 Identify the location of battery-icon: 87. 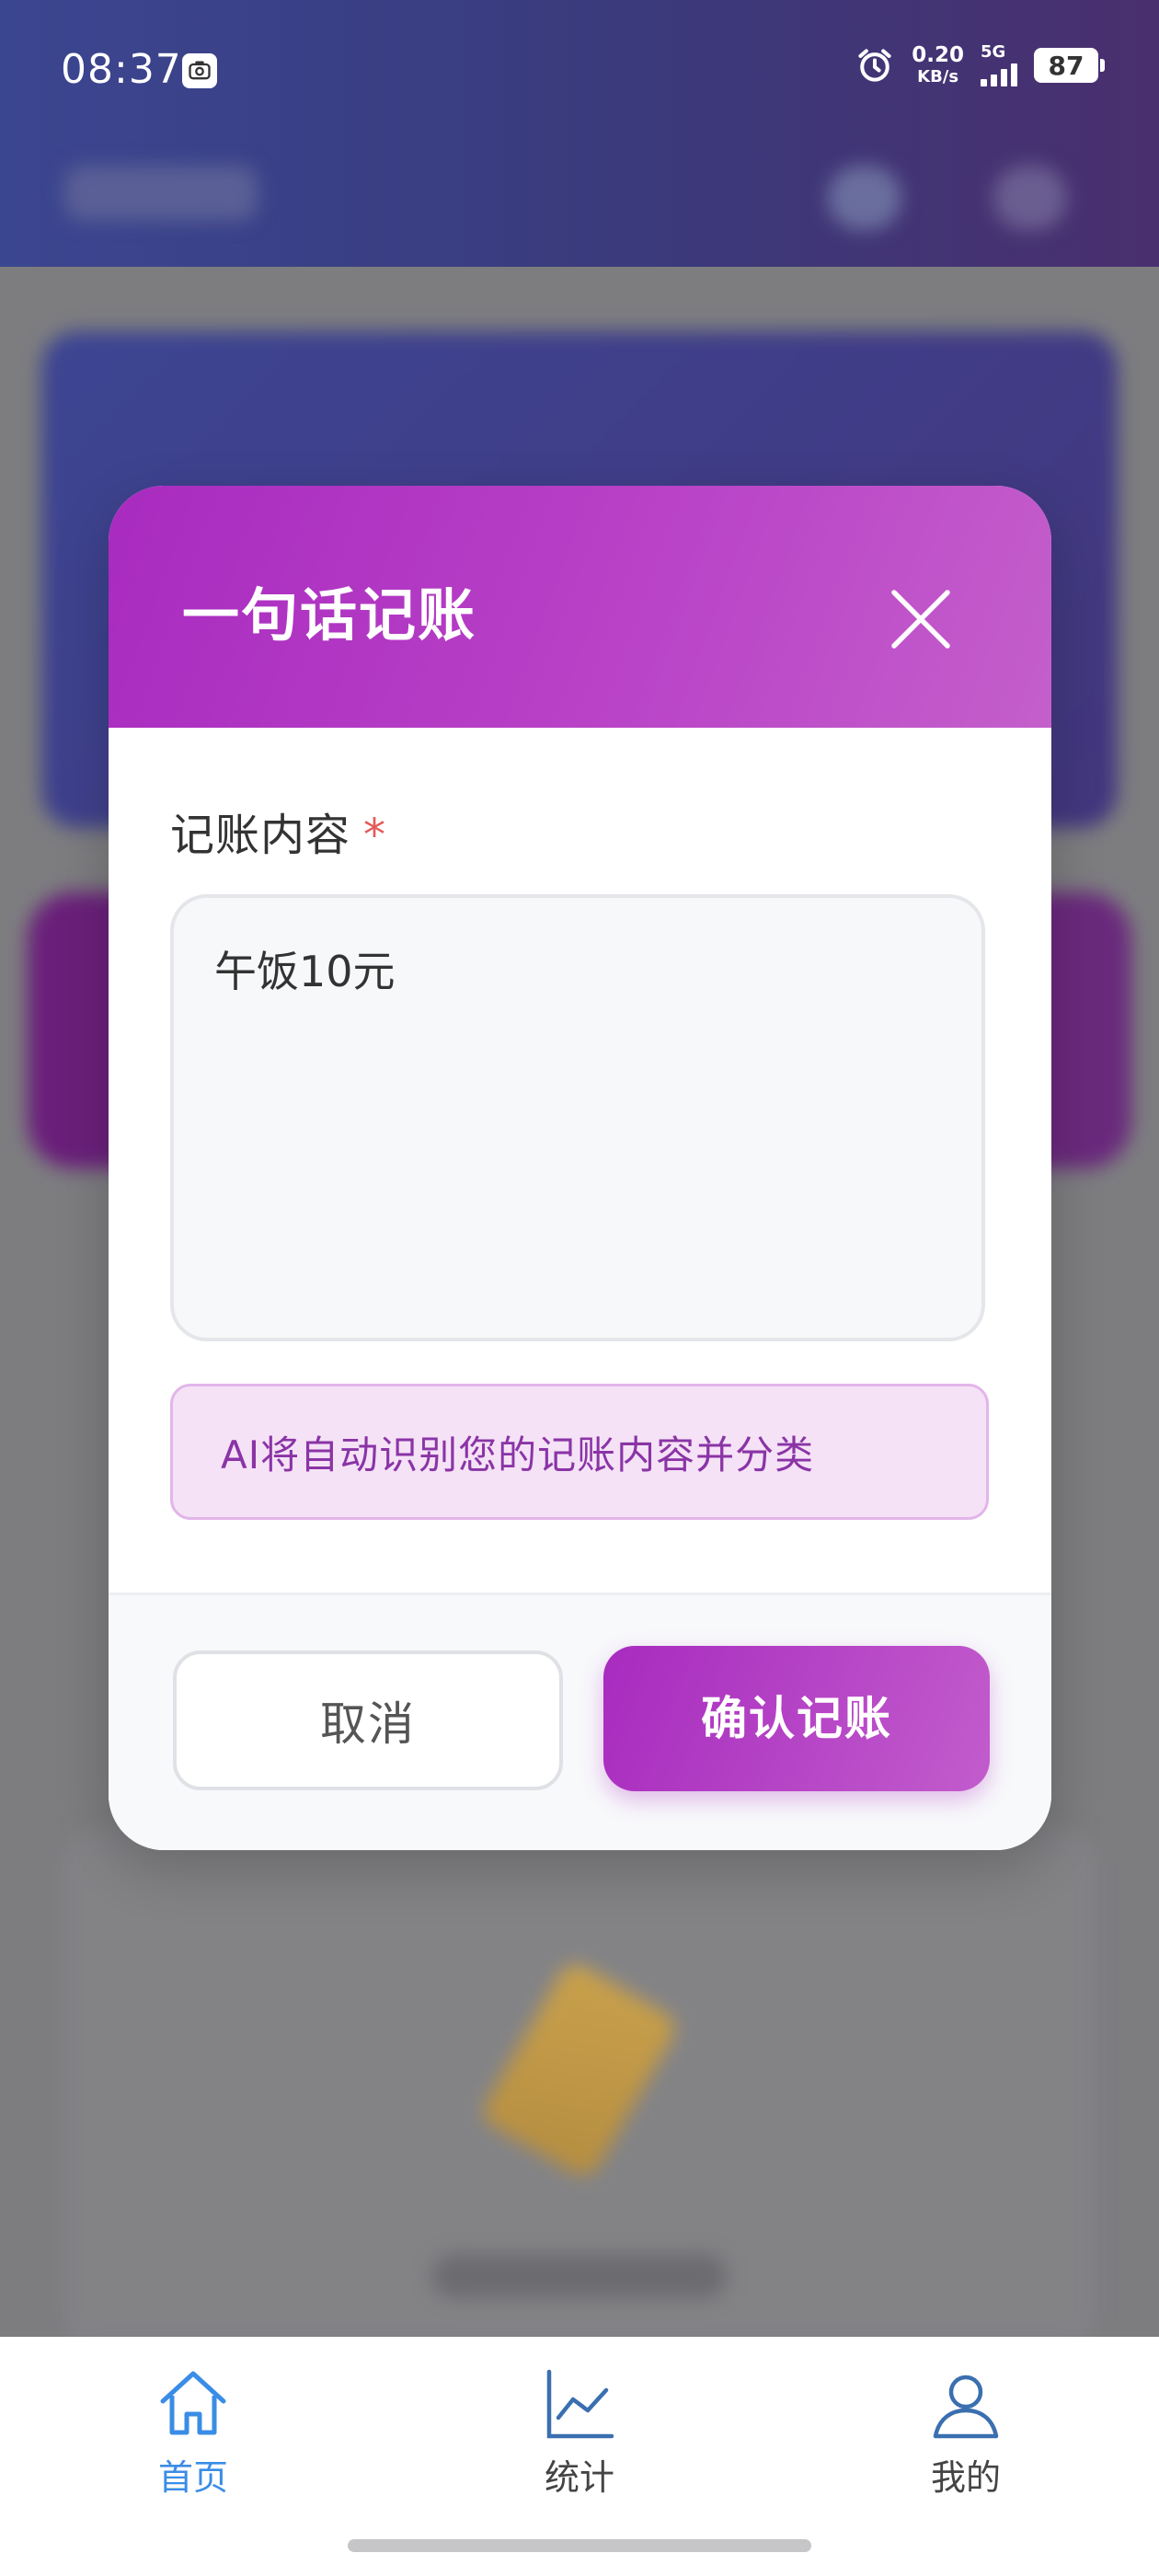
(1069, 65).